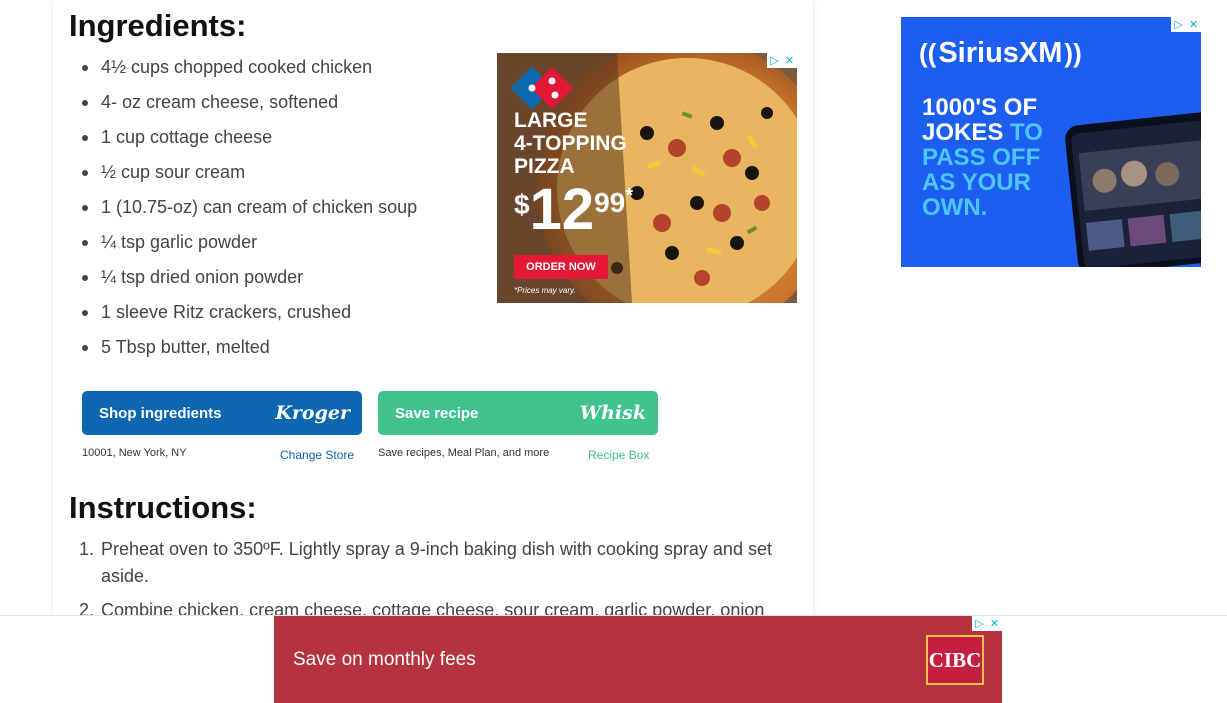 The height and width of the screenshot is (703, 1227). I want to click on pizza-price: $ 12 99 *, so click(573, 210).